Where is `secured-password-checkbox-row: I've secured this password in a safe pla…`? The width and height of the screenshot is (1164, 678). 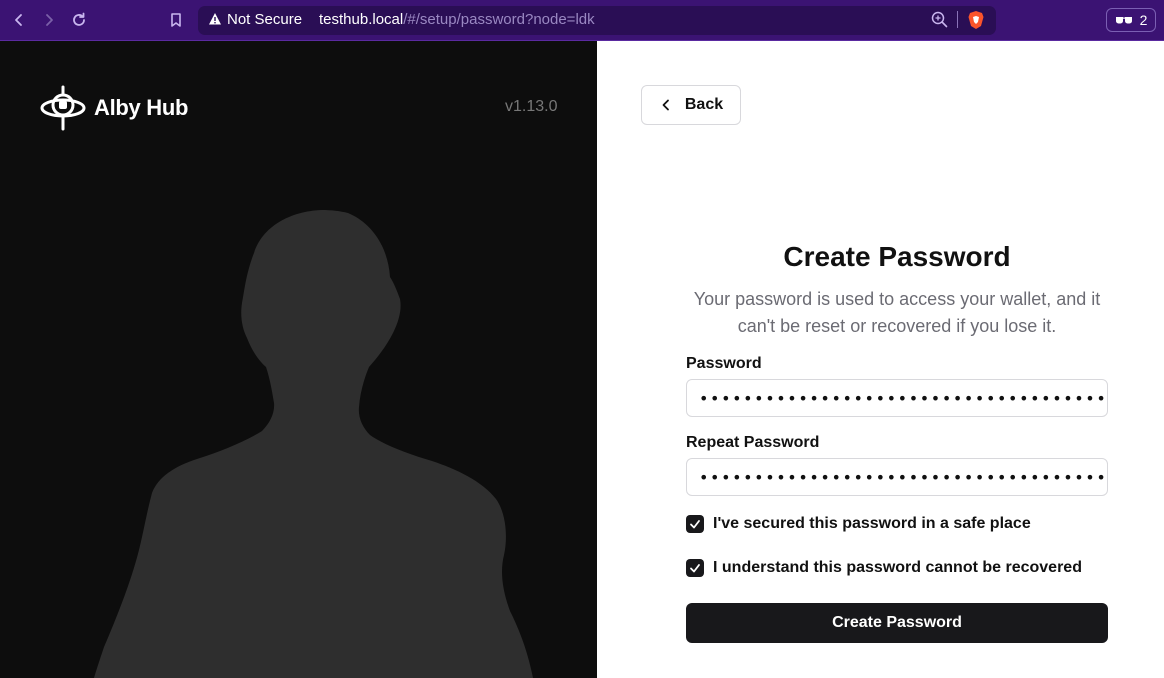
secured-password-checkbox-row: I've secured this password in a safe pla… is located at coordinates (858, 524).